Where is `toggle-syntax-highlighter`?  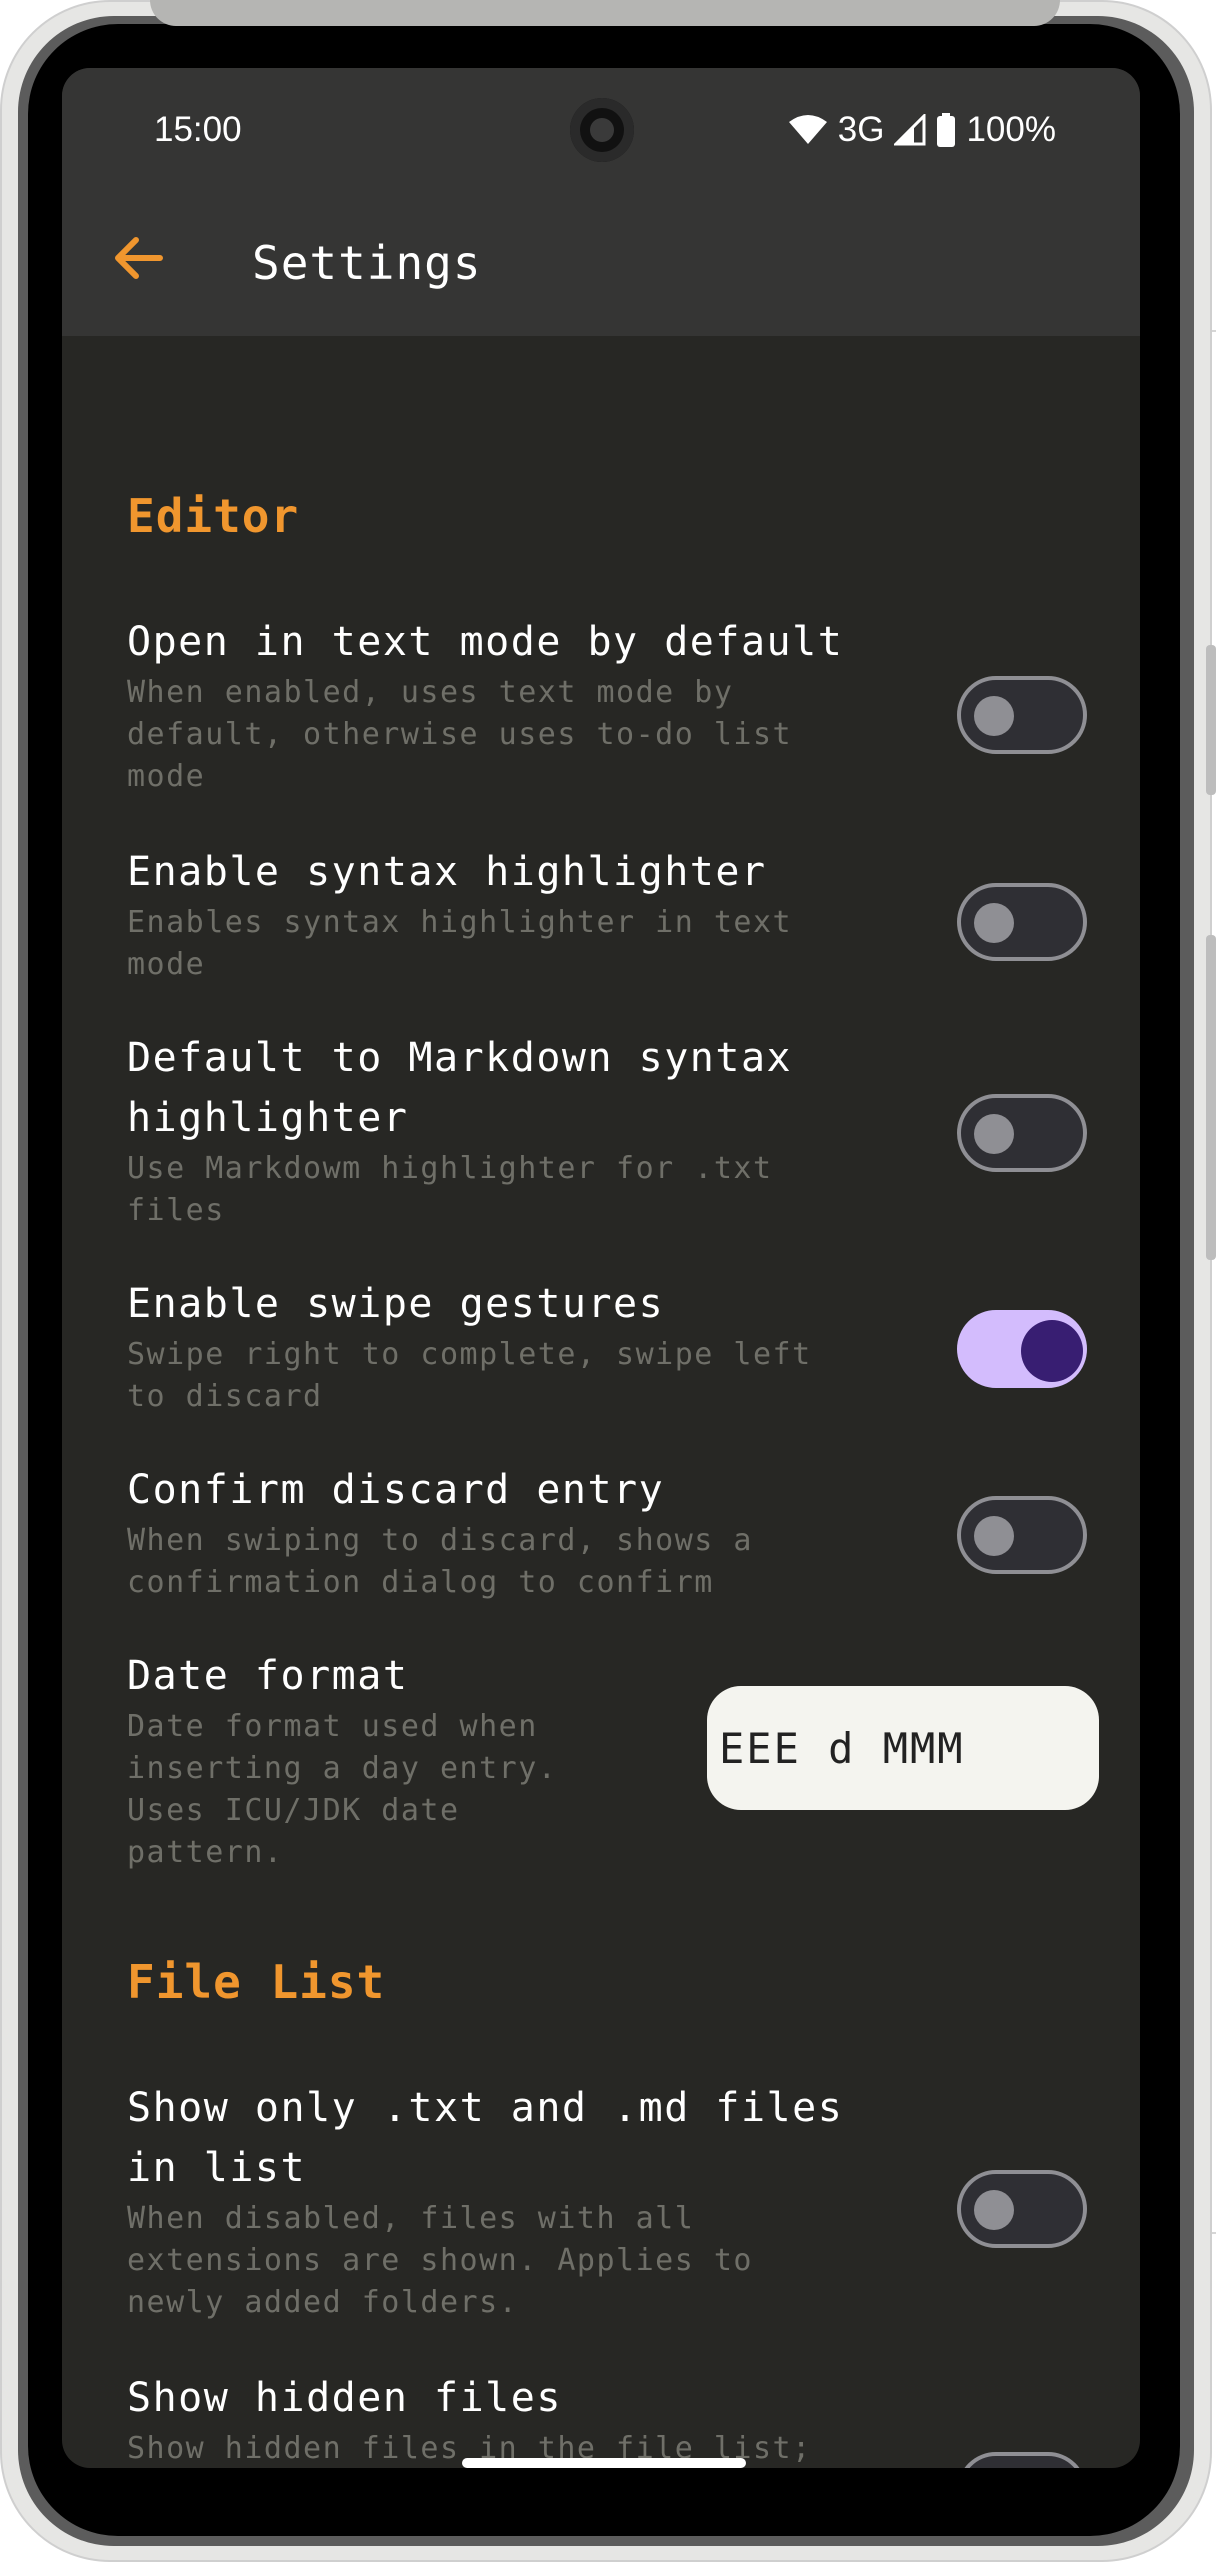 toggle-syntax-highlighter is located at coordinates (1022, 922).